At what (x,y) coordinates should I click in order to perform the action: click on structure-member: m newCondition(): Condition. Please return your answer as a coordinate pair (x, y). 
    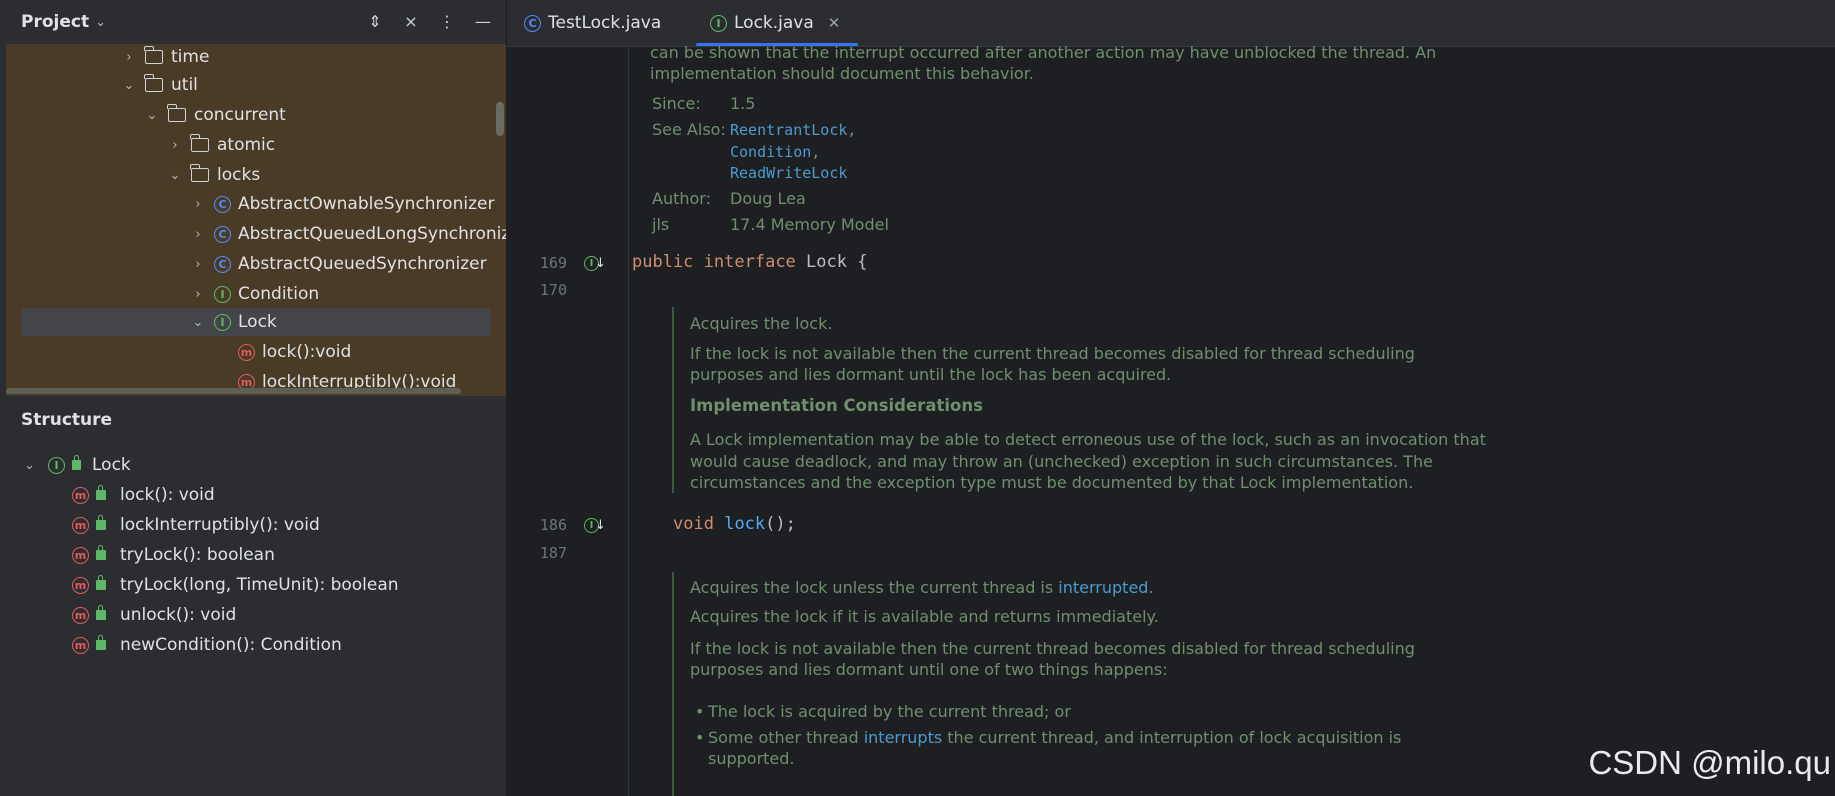
    Looking at the image, I should click on (207, 645).